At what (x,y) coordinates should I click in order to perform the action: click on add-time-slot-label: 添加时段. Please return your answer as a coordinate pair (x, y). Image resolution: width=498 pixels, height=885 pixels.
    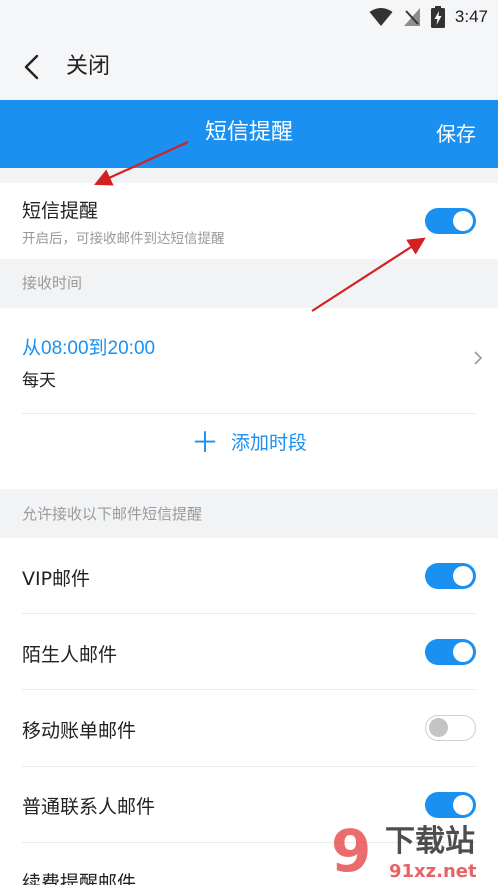
    Looking at the image, I should click on (269, 443).